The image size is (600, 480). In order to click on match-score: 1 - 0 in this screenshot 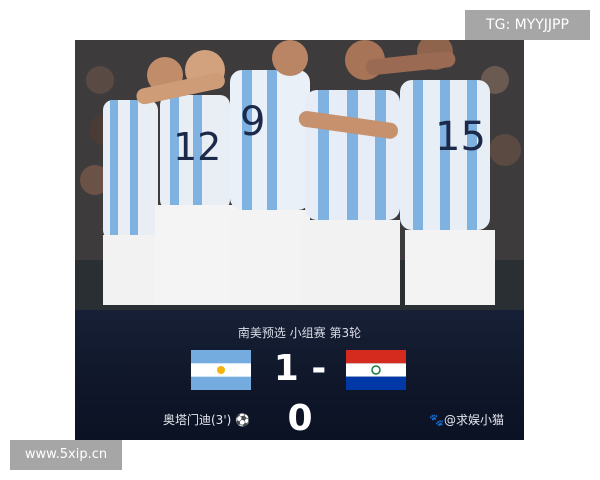, I will do `click(300, 393)`.